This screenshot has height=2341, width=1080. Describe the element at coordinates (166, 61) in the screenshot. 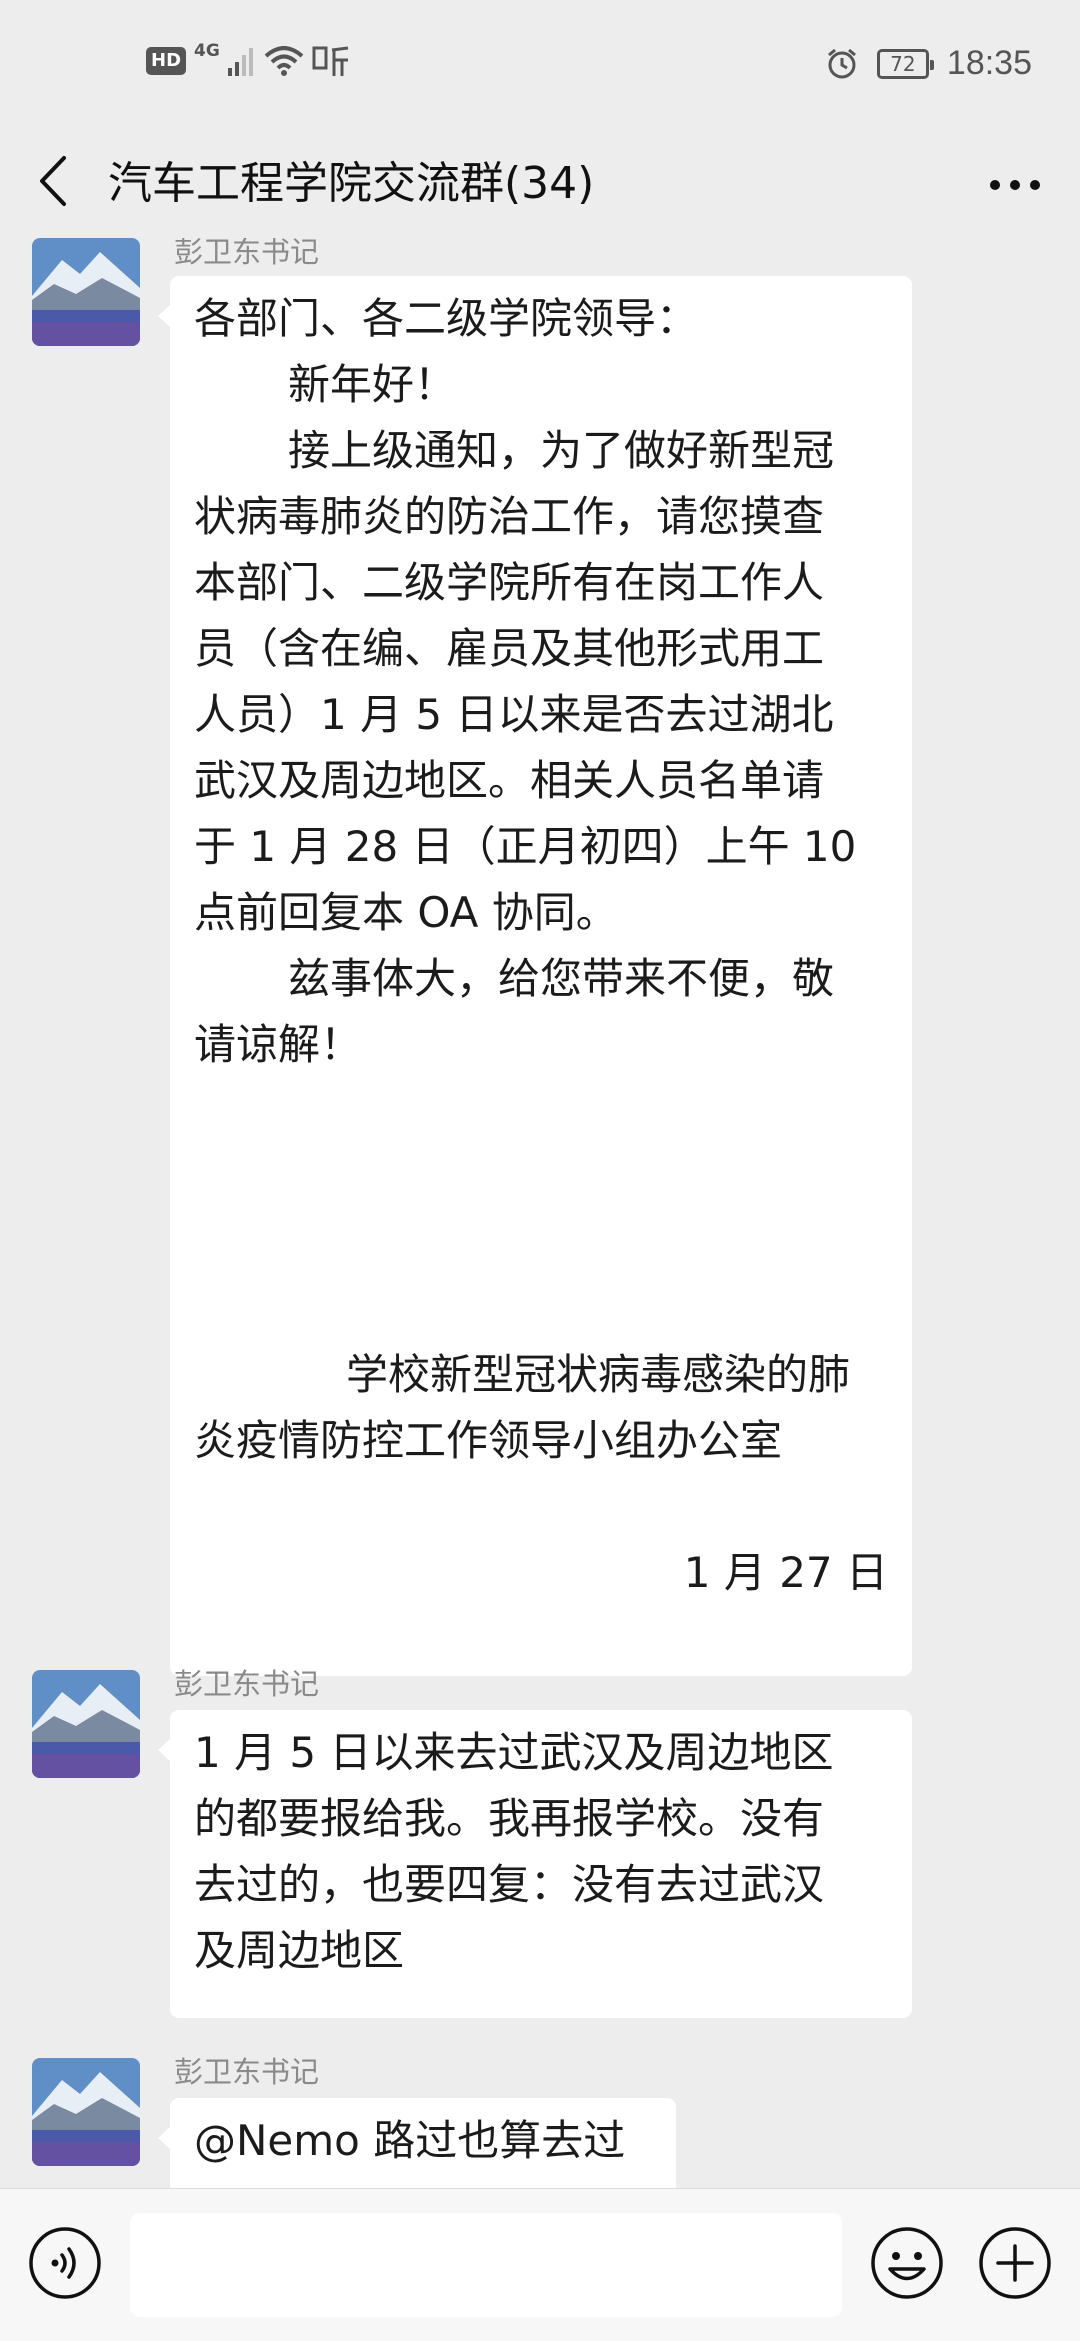

I see `hd-badge: HD` at that location.